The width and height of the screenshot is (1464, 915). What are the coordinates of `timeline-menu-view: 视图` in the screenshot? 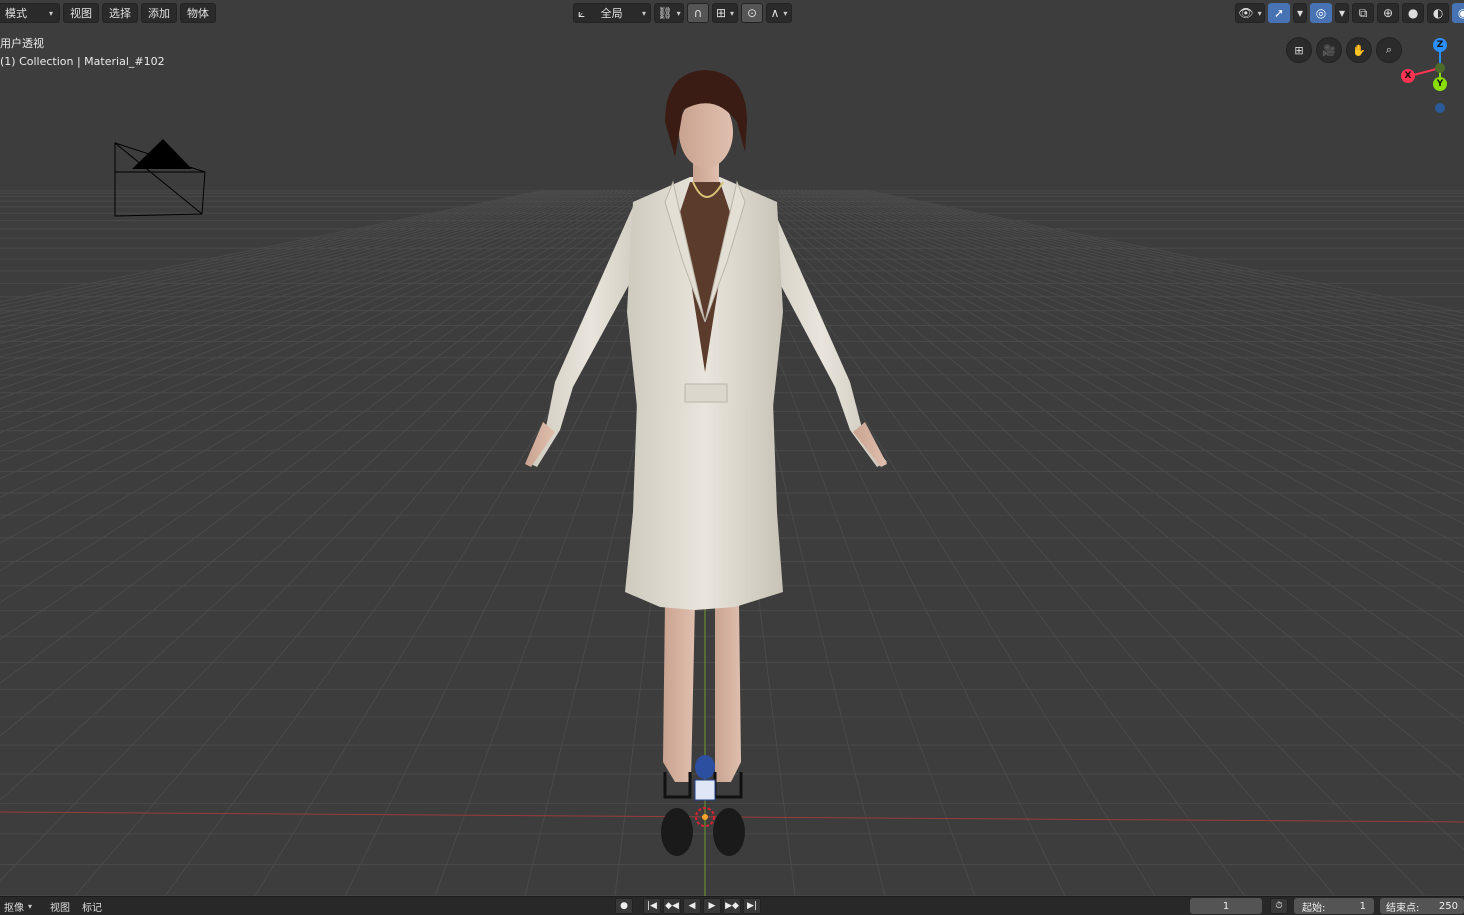 It's located at (60, 906).